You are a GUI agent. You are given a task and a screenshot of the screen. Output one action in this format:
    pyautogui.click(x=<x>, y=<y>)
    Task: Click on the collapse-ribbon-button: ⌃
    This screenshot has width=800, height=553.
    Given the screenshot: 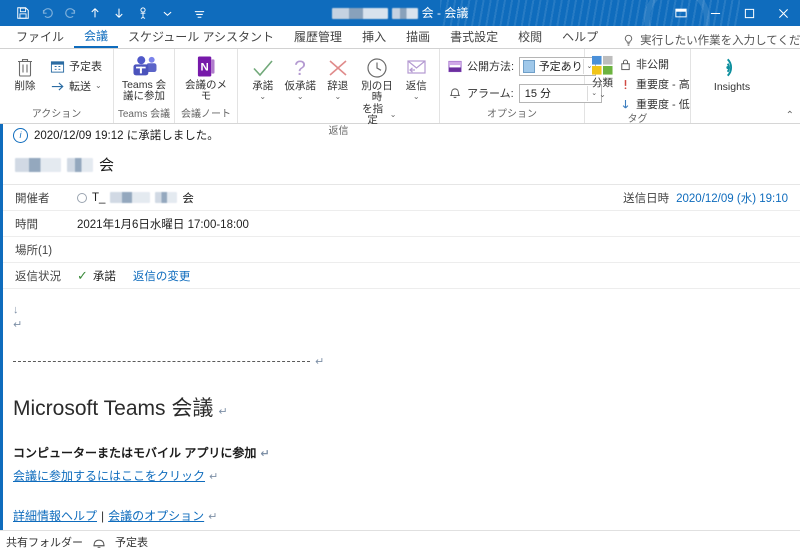 What is the action you would take?
    pyautogui.click(x=790, y=115)
    